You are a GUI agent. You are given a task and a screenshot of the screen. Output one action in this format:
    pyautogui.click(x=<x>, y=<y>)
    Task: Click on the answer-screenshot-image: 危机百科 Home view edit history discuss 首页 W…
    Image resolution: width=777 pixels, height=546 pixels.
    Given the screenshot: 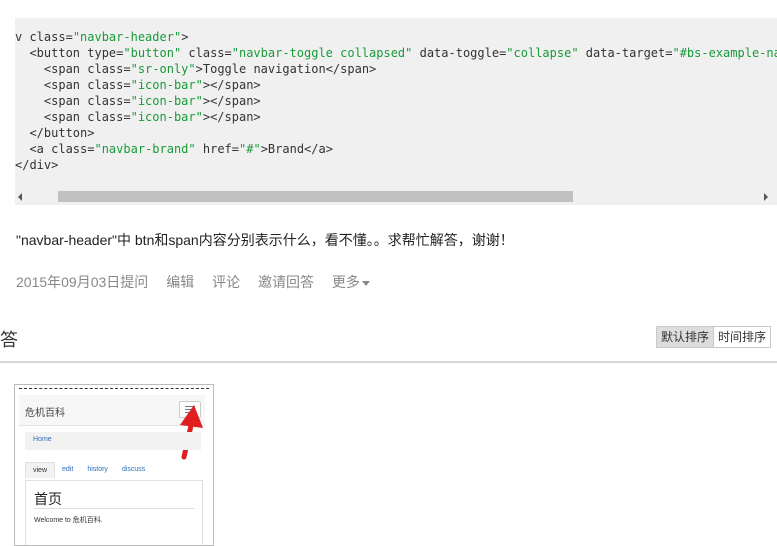 What is the action you would take?
    pyautogui.click(x=114, y=465)
    